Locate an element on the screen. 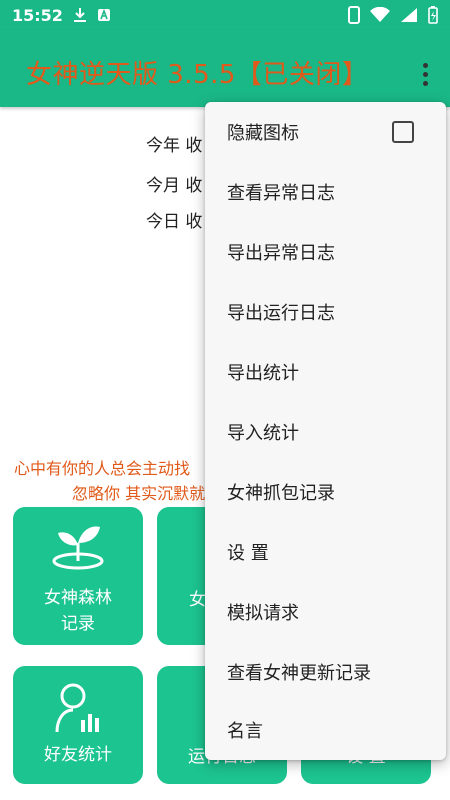 The image size is (450, 800). menu-item-view-update-log: 查看女神更新记录 is located at coordinates (325, 672).